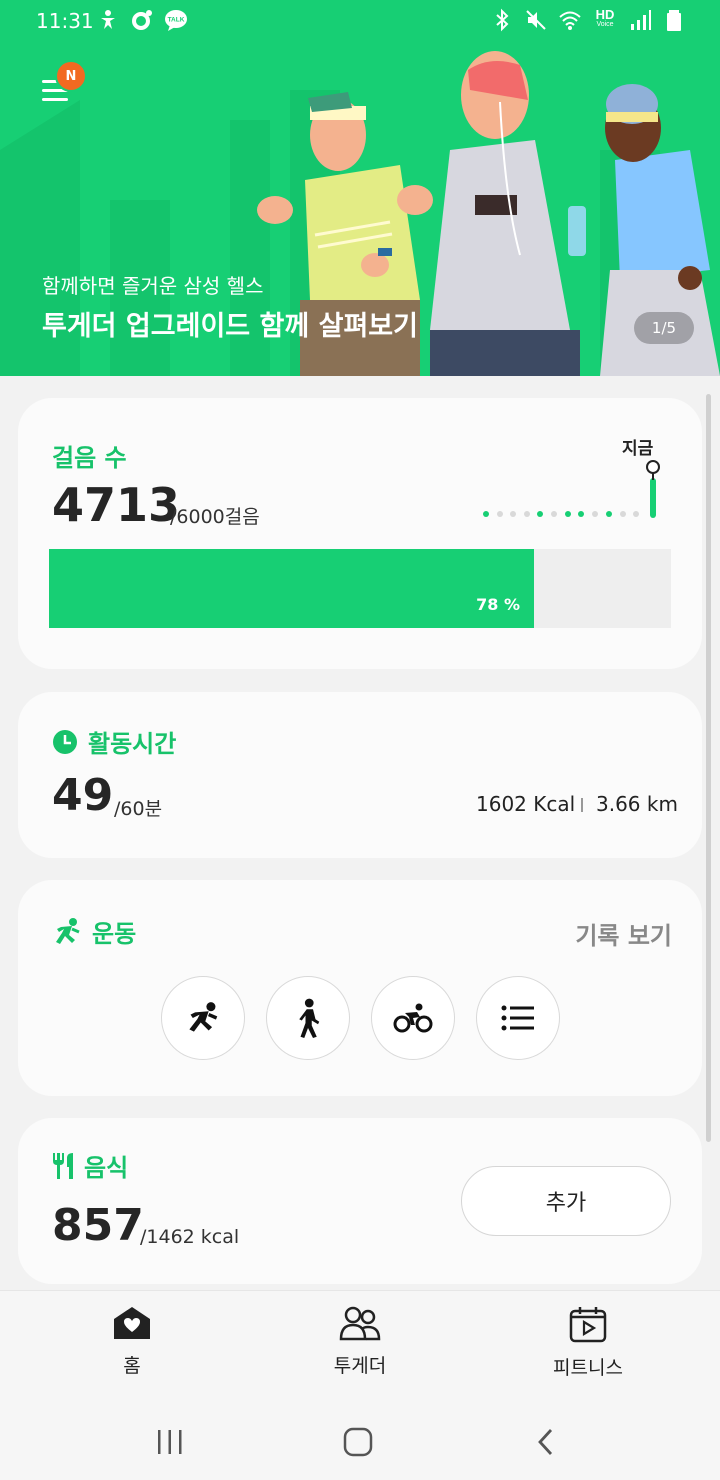  Describe the element at coordinates (65, 741) in the screenshot. I see `clock-icon` at that location.